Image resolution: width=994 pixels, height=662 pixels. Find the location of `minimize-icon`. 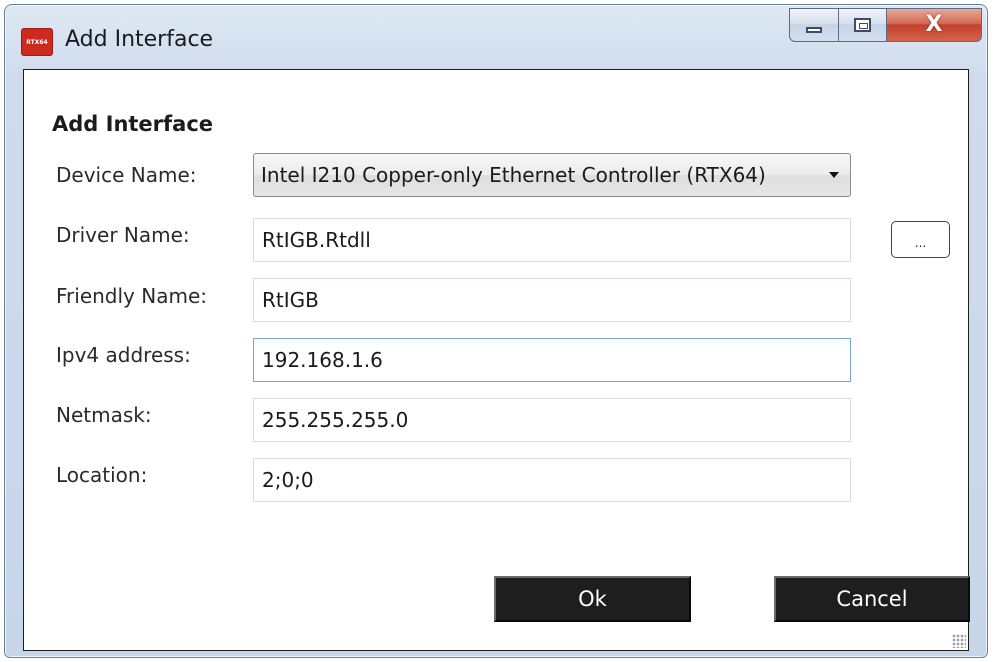

minimize-icon is located at coordinates (814, 30).